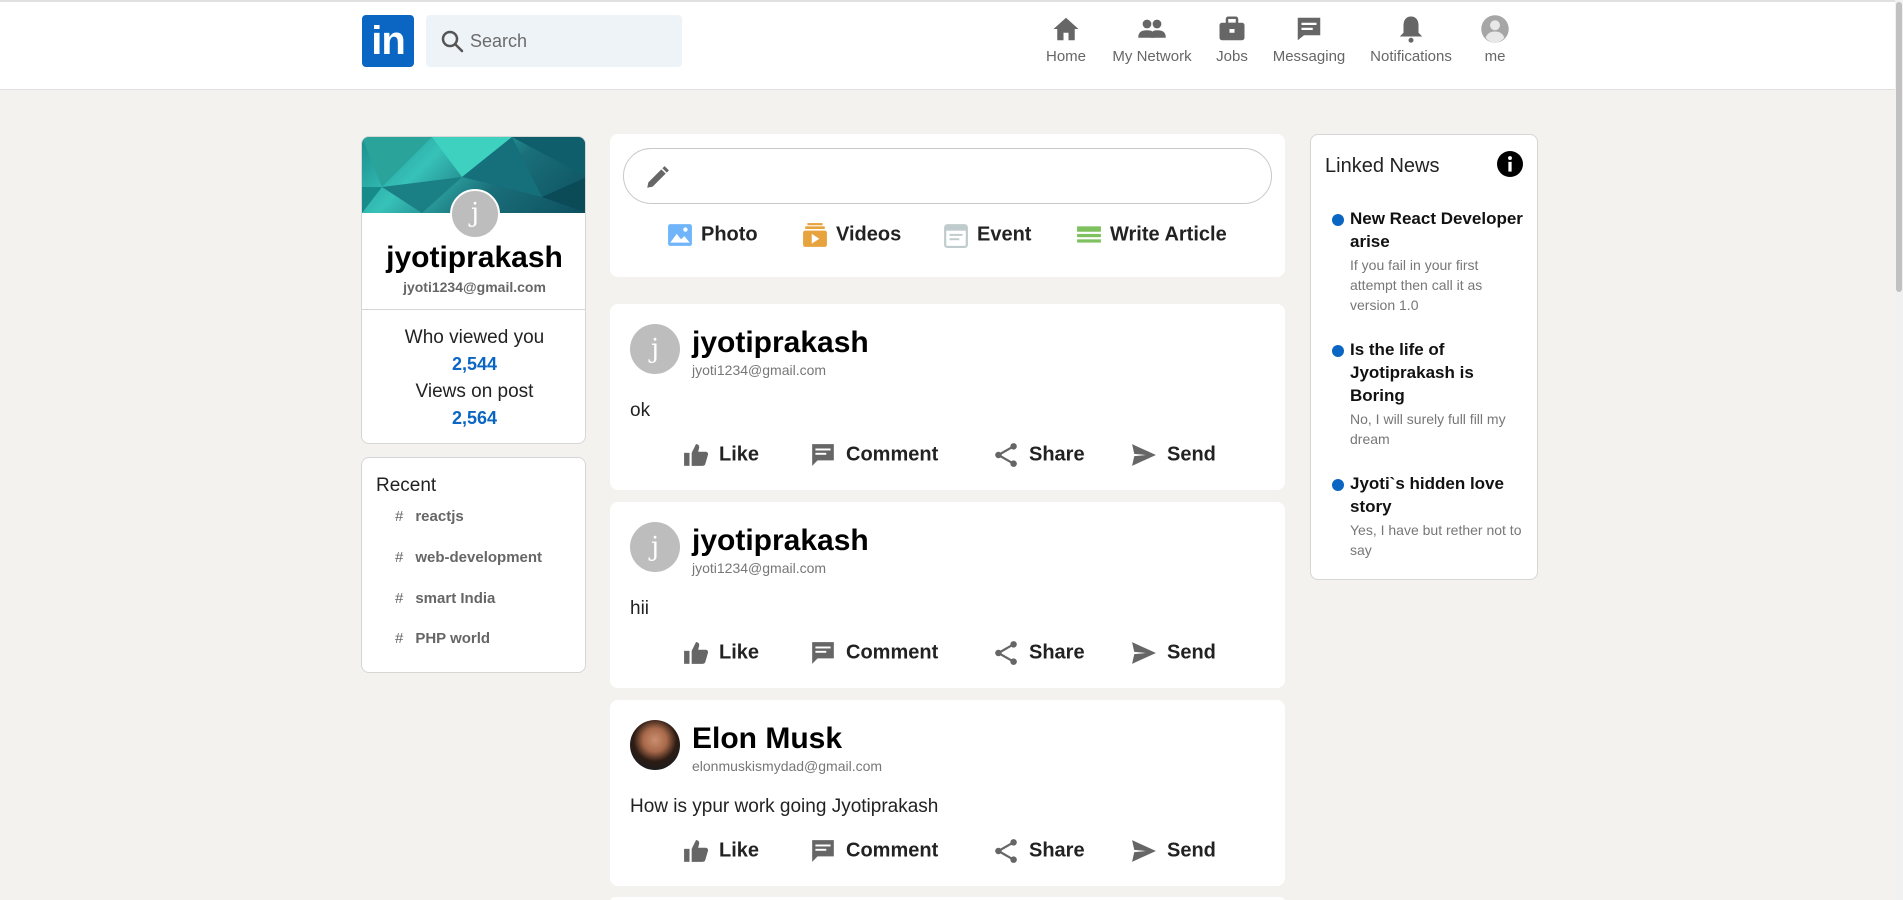  What do you see at coordinates (1309, 56) in the screenshot?
I see `nav-messaging-label: Messaging` at bounding box center [1309, 56].